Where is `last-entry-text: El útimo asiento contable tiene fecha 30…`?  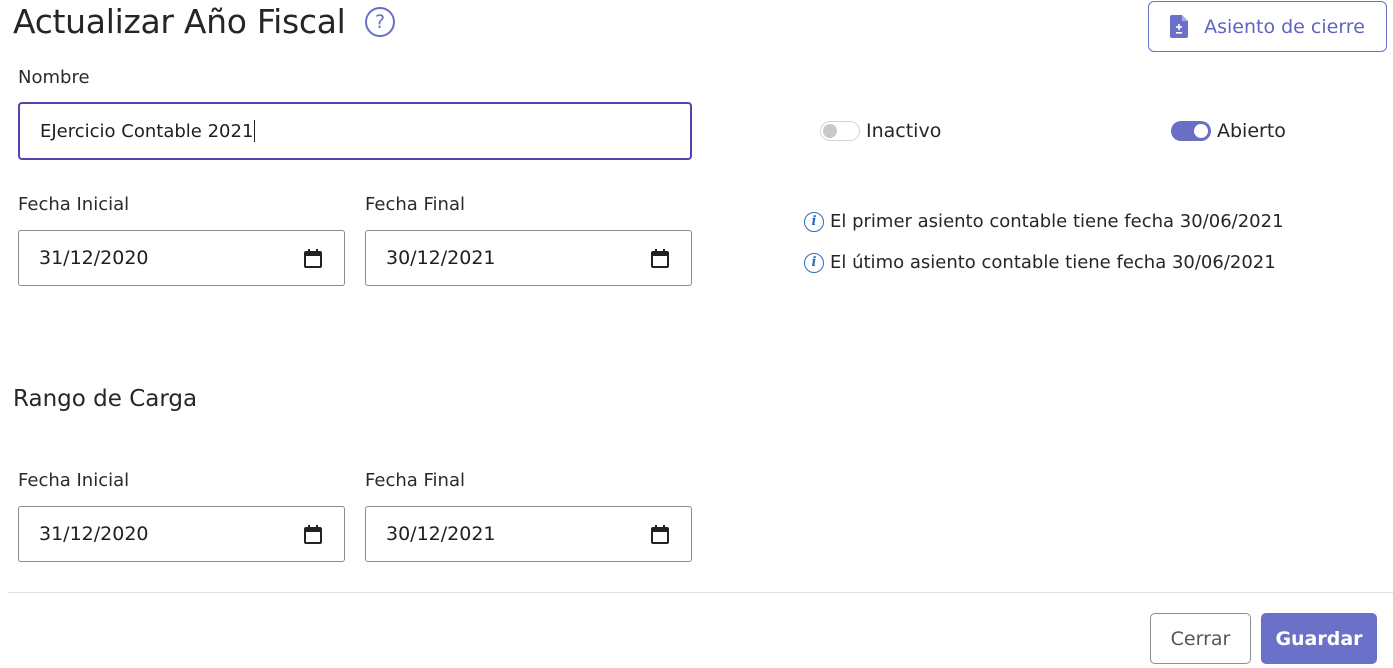
last-entry-text: El útimo asiento contable tiene fecha 30… is located at coordinates (1053, 262).